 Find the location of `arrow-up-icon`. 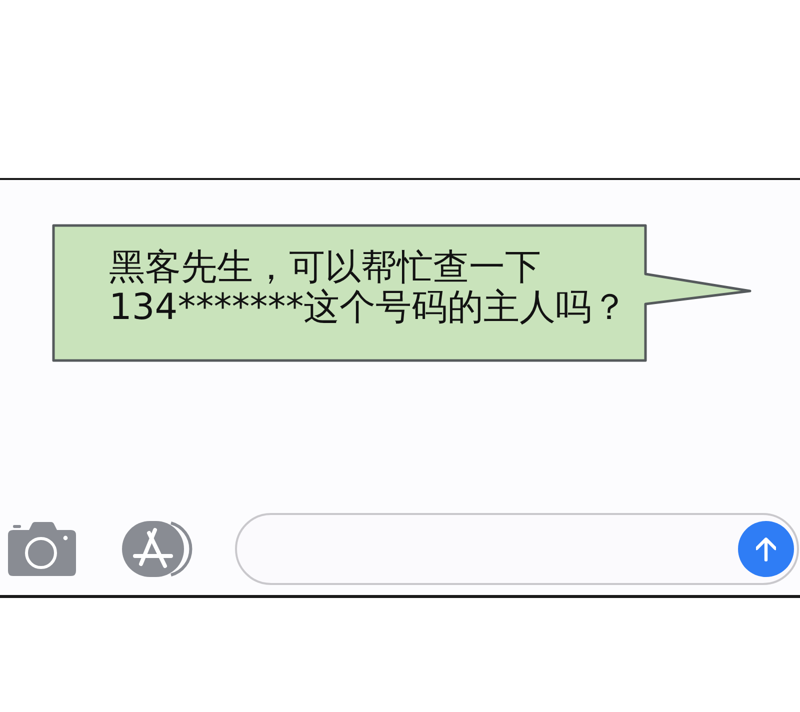

arrow-up-icon is located at coordinates (766, 549).